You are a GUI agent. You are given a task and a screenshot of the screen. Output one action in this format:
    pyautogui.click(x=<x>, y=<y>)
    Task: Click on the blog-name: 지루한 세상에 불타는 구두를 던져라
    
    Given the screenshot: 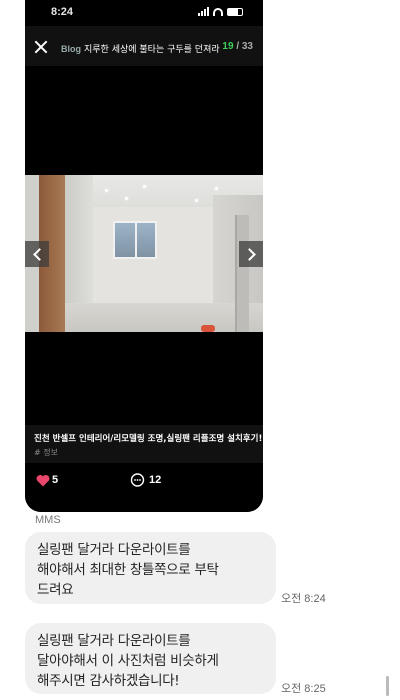 What is the action you would take?
    pyautogui.click(x=152, y=50)
    